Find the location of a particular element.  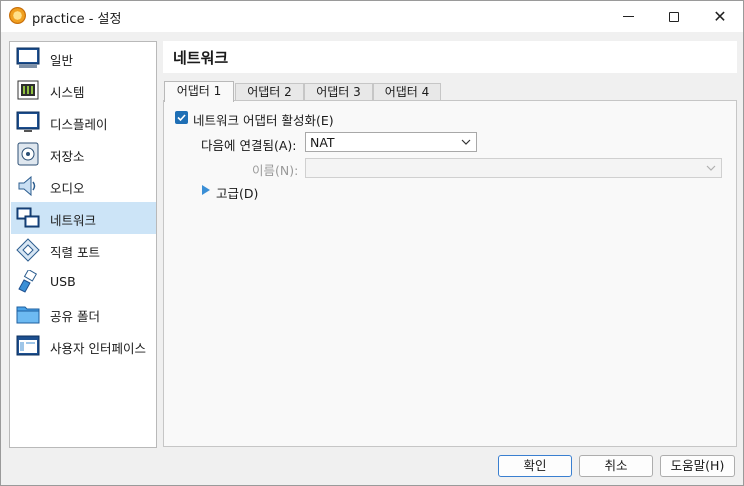

sidebar-item-display: 디스플레이 is located at coordinates (83, 122).